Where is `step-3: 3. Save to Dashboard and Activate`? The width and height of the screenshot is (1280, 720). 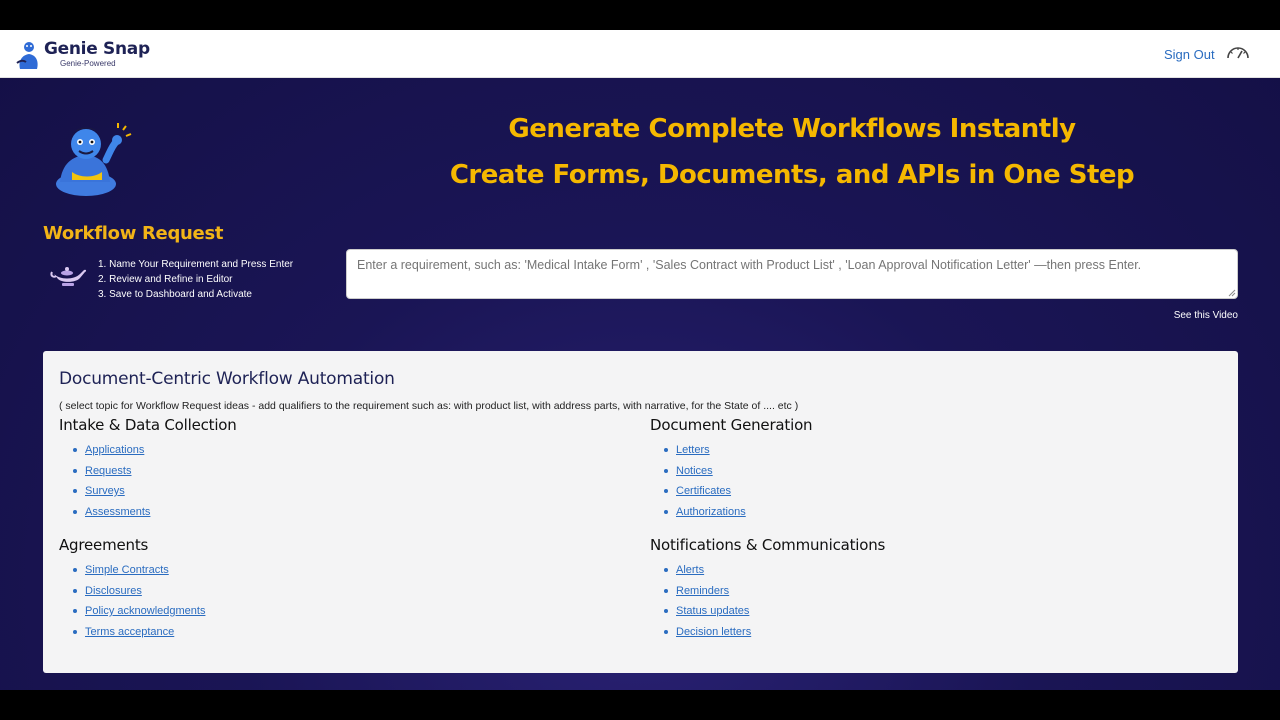 step-3: 3. Save to Dashboard and Activate is located at coordinates (175, 294).